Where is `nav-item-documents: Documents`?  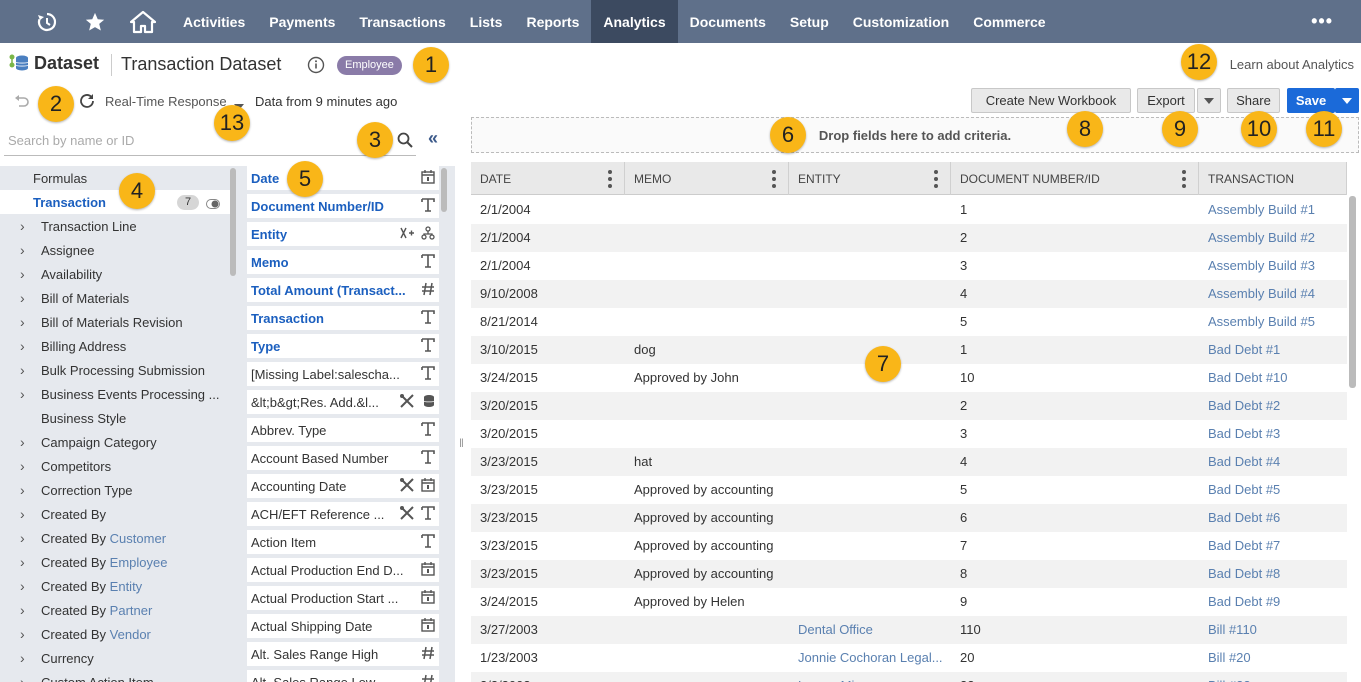
nav-item-documents: Documents is located at coordinates (728, 21).